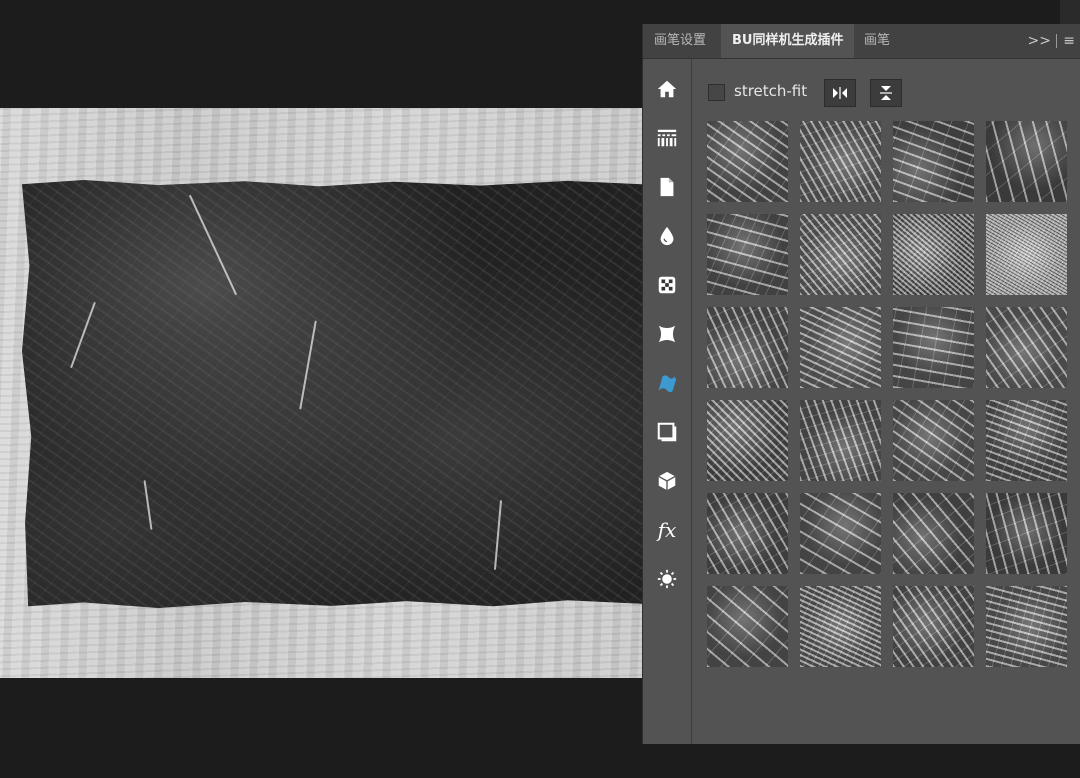 The width and height of the screenshot is (1080, 778). What do you see at coordinates (840, 93) in the screenshot?
I see `flip-horizontal-button` at bounding box center [840, 93].